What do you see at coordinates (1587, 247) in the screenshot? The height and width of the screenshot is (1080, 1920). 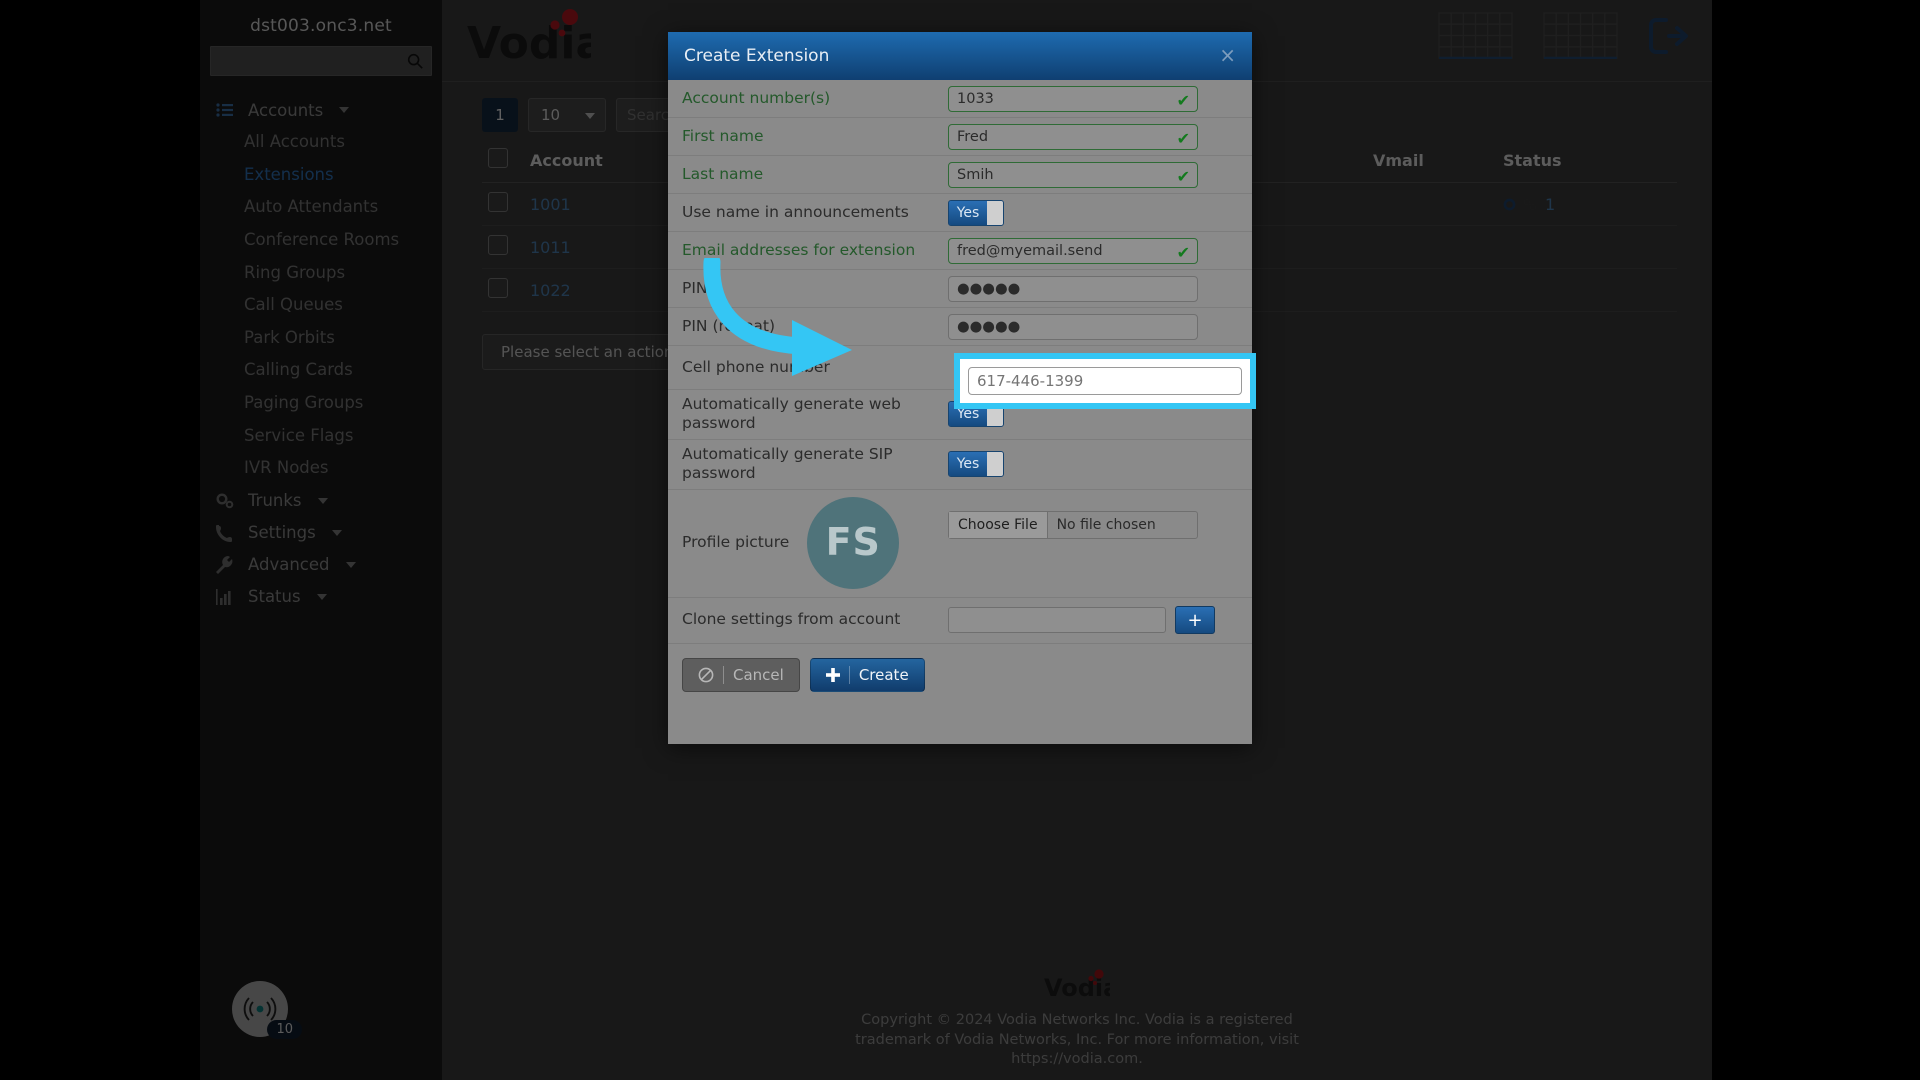 I see `cell-status` at bounding box center [1587, 247].